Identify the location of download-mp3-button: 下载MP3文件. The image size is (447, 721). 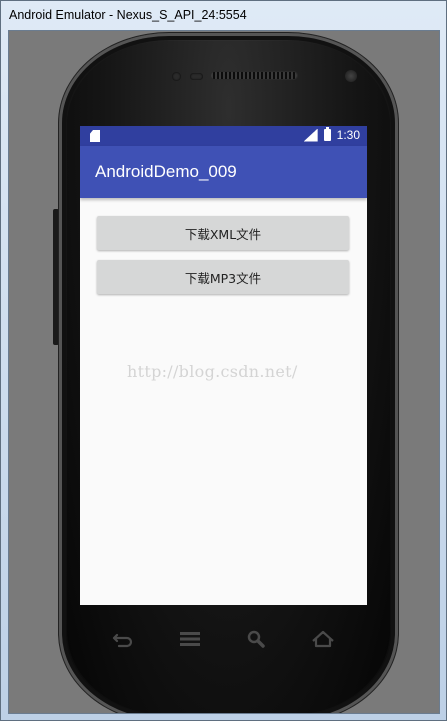
(223, 277).